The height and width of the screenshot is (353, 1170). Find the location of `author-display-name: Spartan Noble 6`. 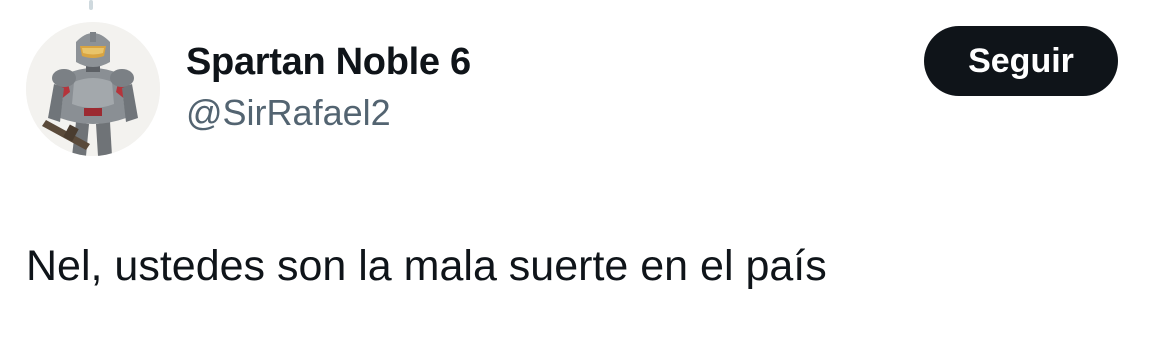

author-display-name: Spartan Noble 6 is located at coordinates (328, 62).